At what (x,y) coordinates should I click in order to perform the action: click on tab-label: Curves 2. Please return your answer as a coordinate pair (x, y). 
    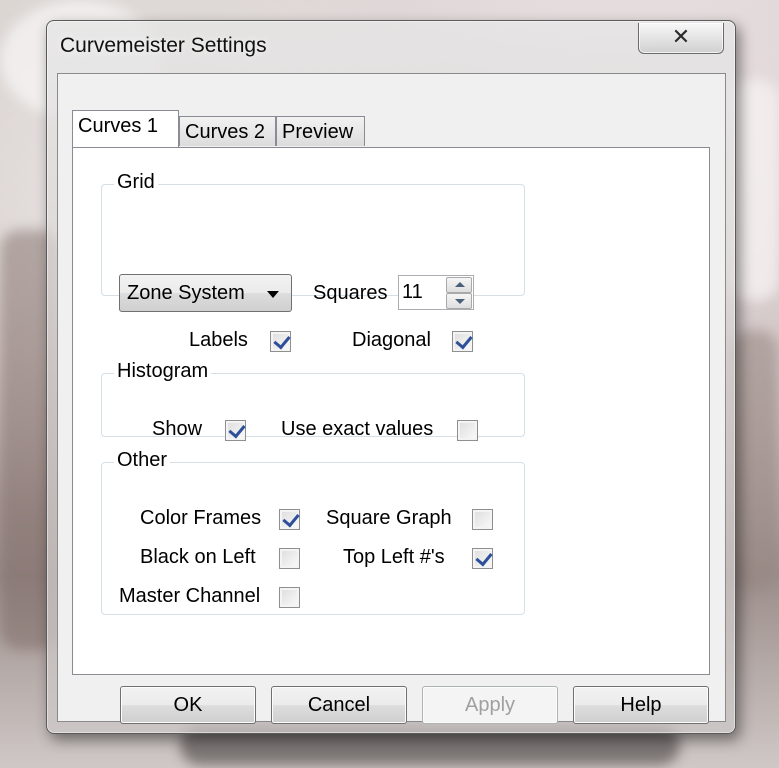
    Looking at the image, I should click on (225, 132).